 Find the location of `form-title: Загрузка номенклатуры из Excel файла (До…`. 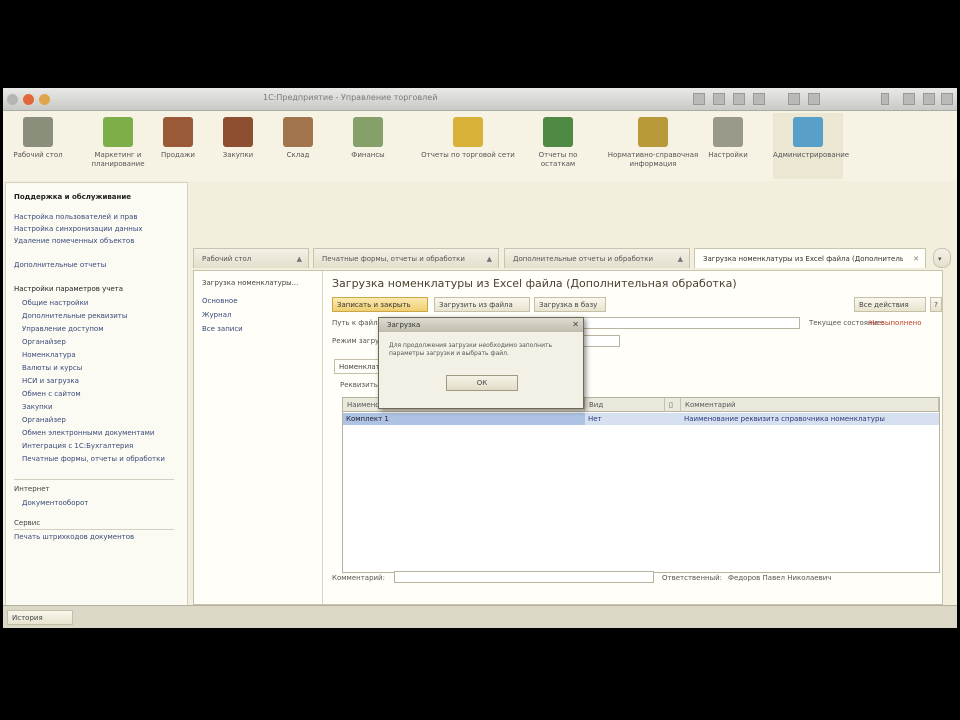

form-title: Загрузка номенклатуры из Excel файла (До… is located at coordinates (534, 283).